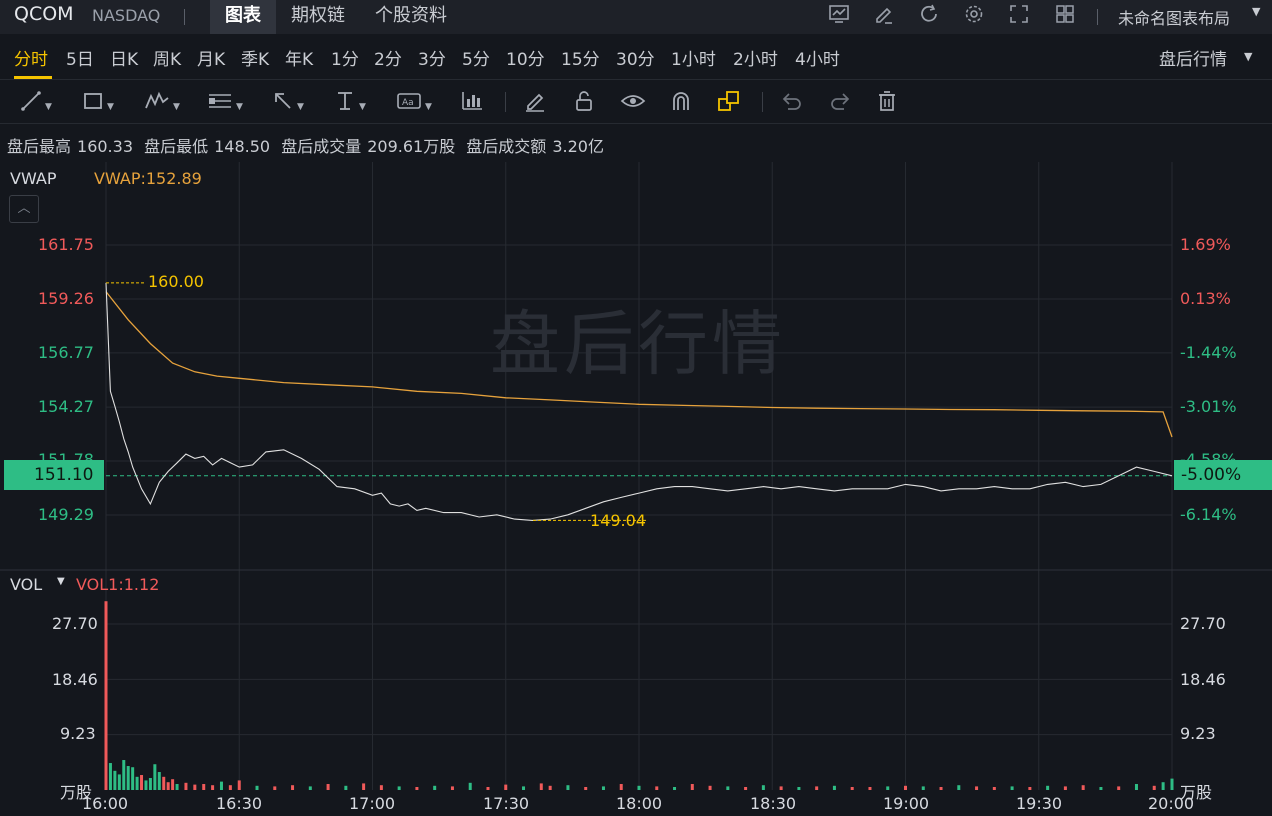 The width and height of the screenshot is (1272, 816). I want to click on time-tick: 19:00, so click(906, 803).